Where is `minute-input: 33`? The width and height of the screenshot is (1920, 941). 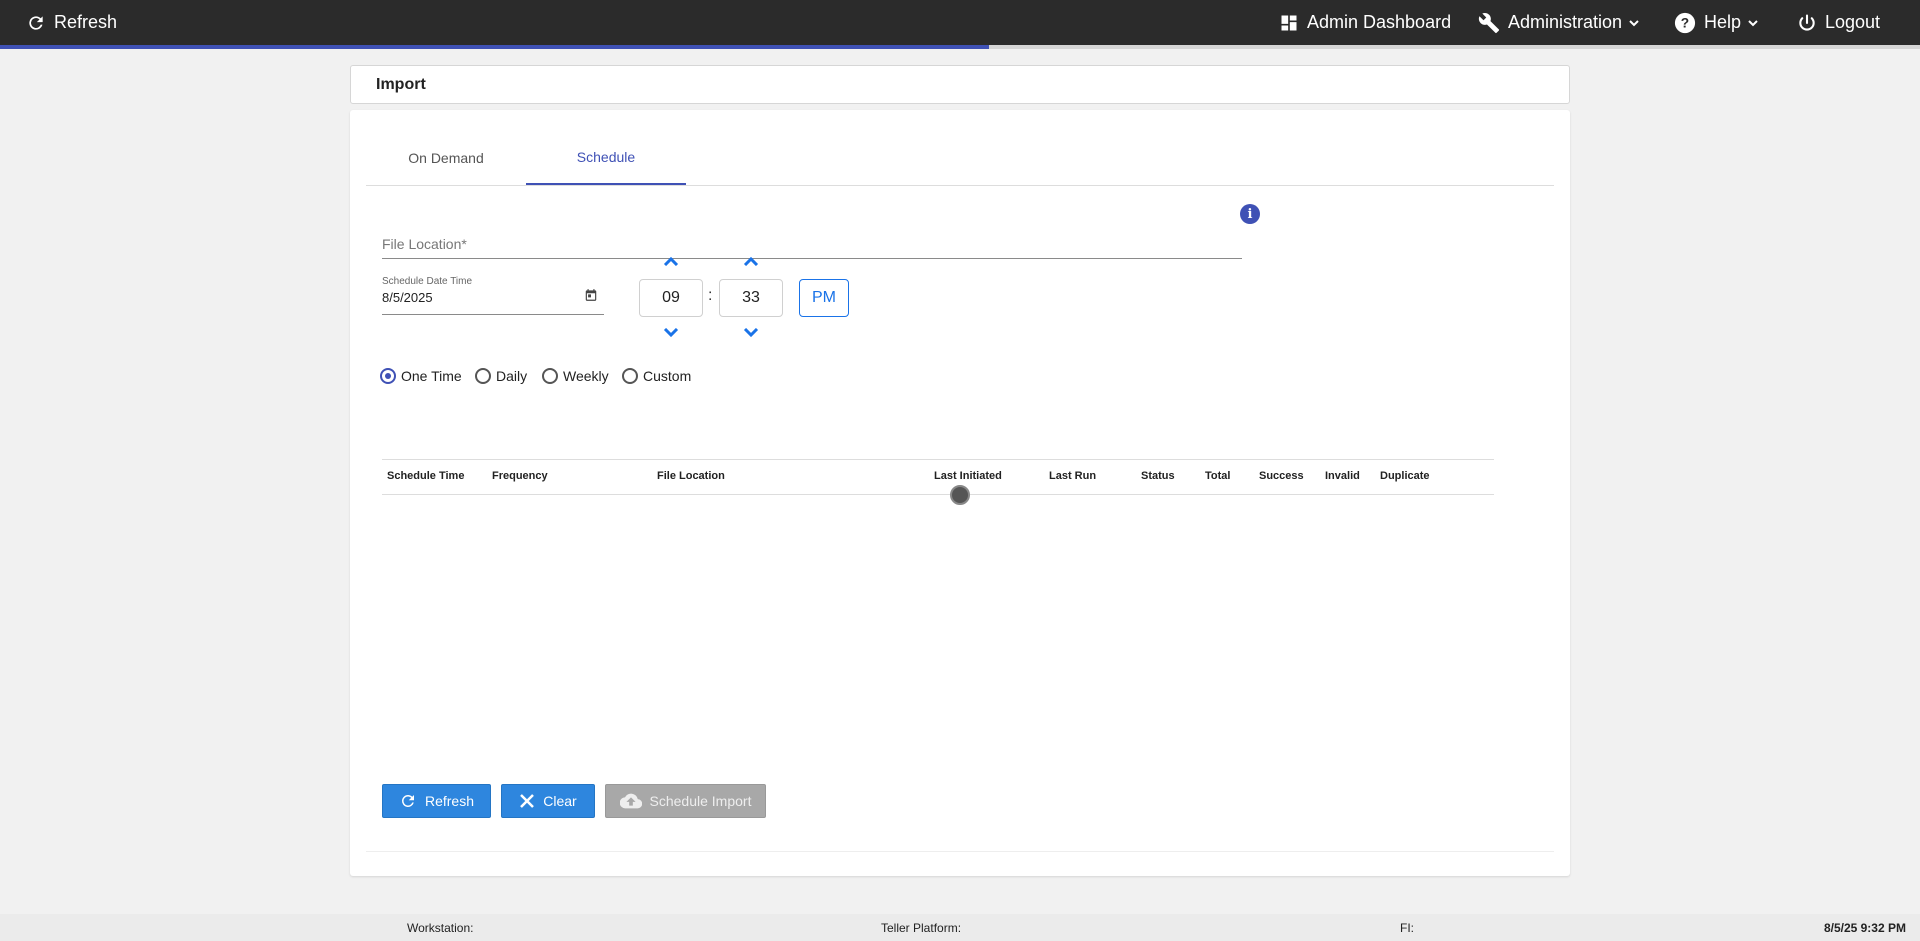 minute-input: 33 is located at coordinates (751, 298).